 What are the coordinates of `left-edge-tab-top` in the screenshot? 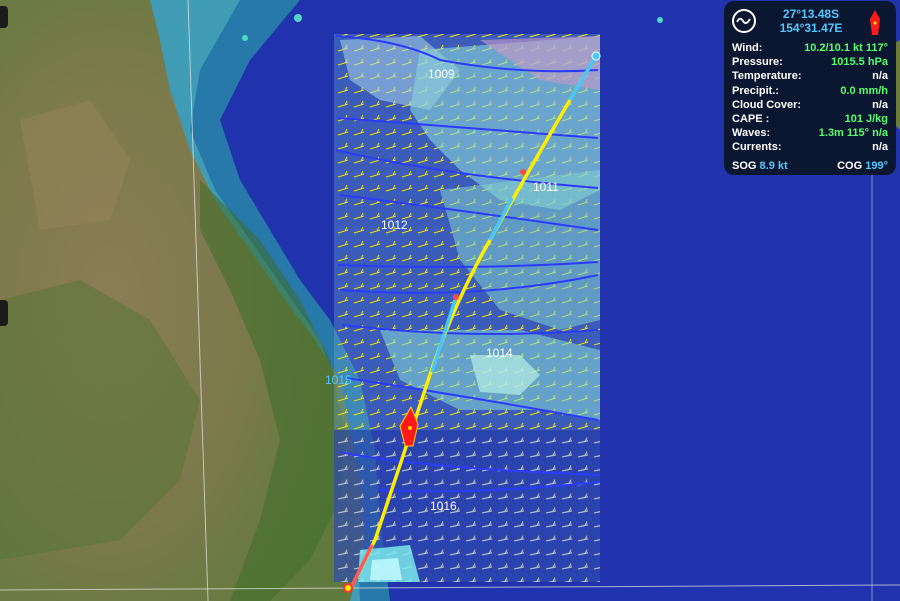 It's located at (4, 17).